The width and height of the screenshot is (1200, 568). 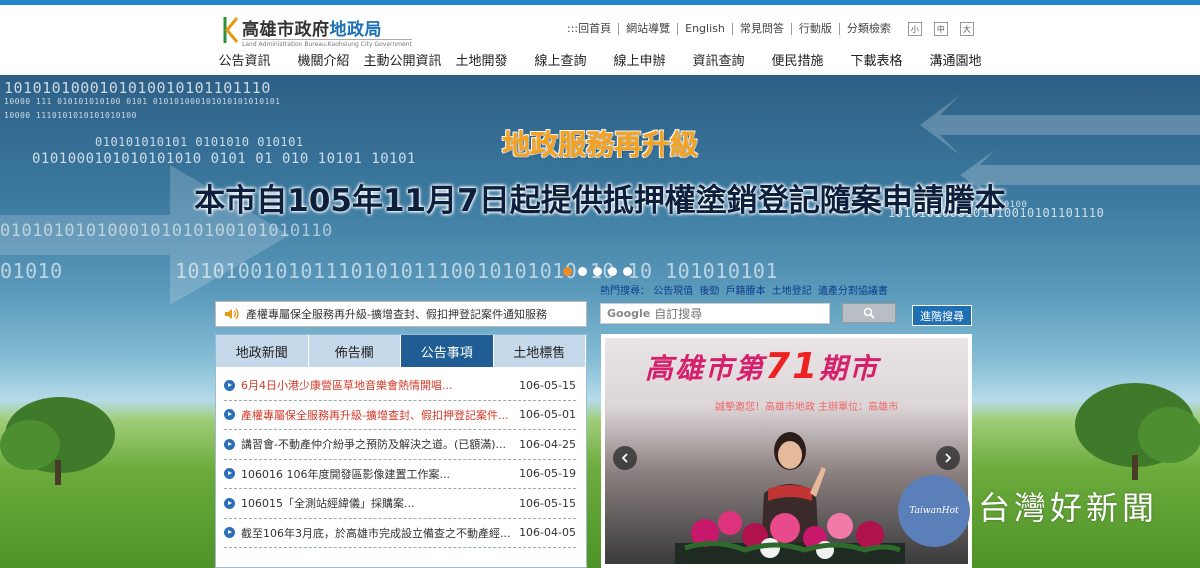 I want to click on utility-link-category-search: 分類檢索, so click(x=869, y=29).